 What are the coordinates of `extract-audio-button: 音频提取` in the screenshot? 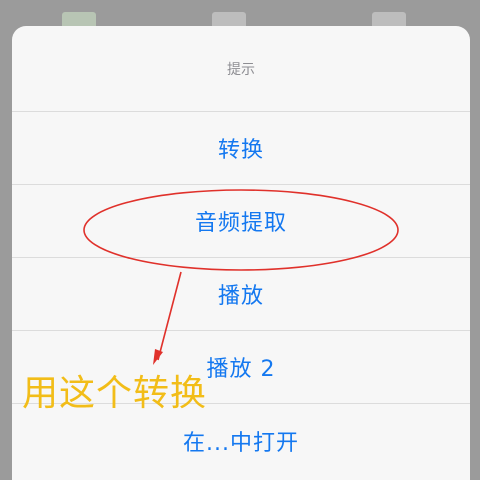 It's located at (241, 221).